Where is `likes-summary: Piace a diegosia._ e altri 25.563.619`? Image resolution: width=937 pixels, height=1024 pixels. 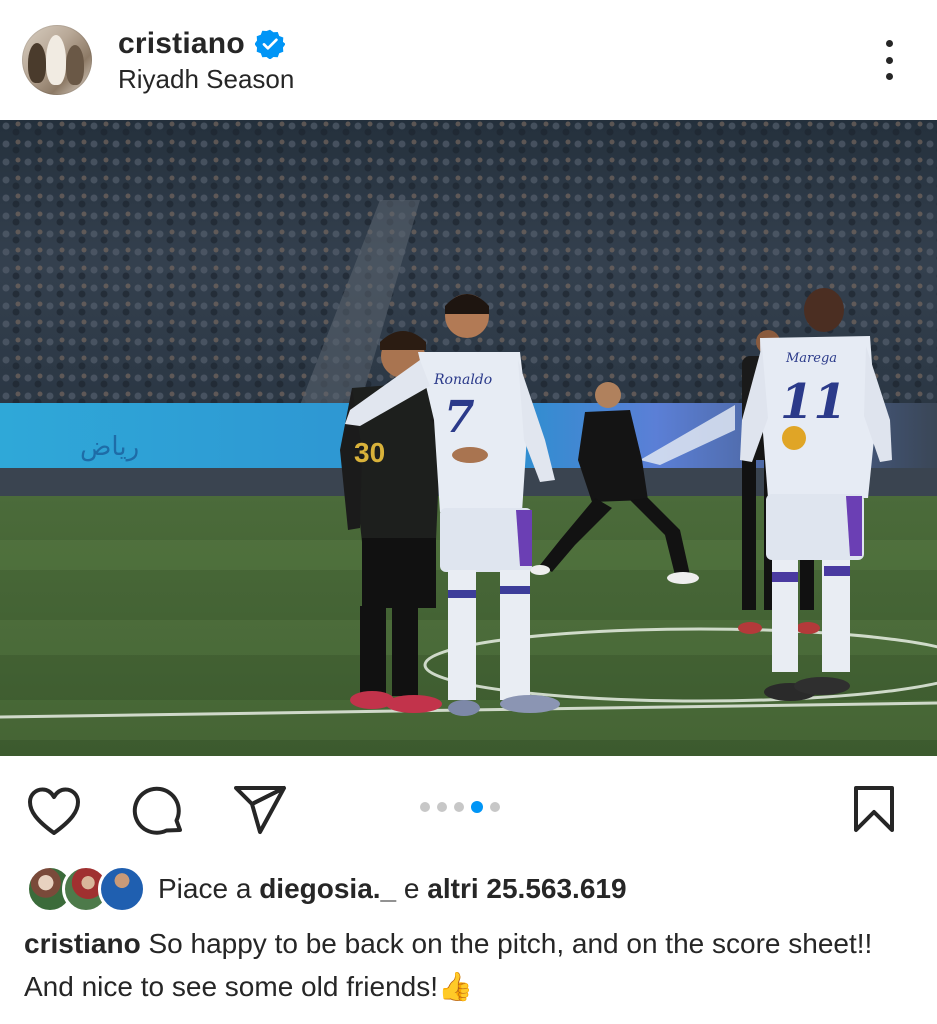 likes-summary: Piace a diegosia._ e altri 25.563.619 is located at coordinates (392, 889).